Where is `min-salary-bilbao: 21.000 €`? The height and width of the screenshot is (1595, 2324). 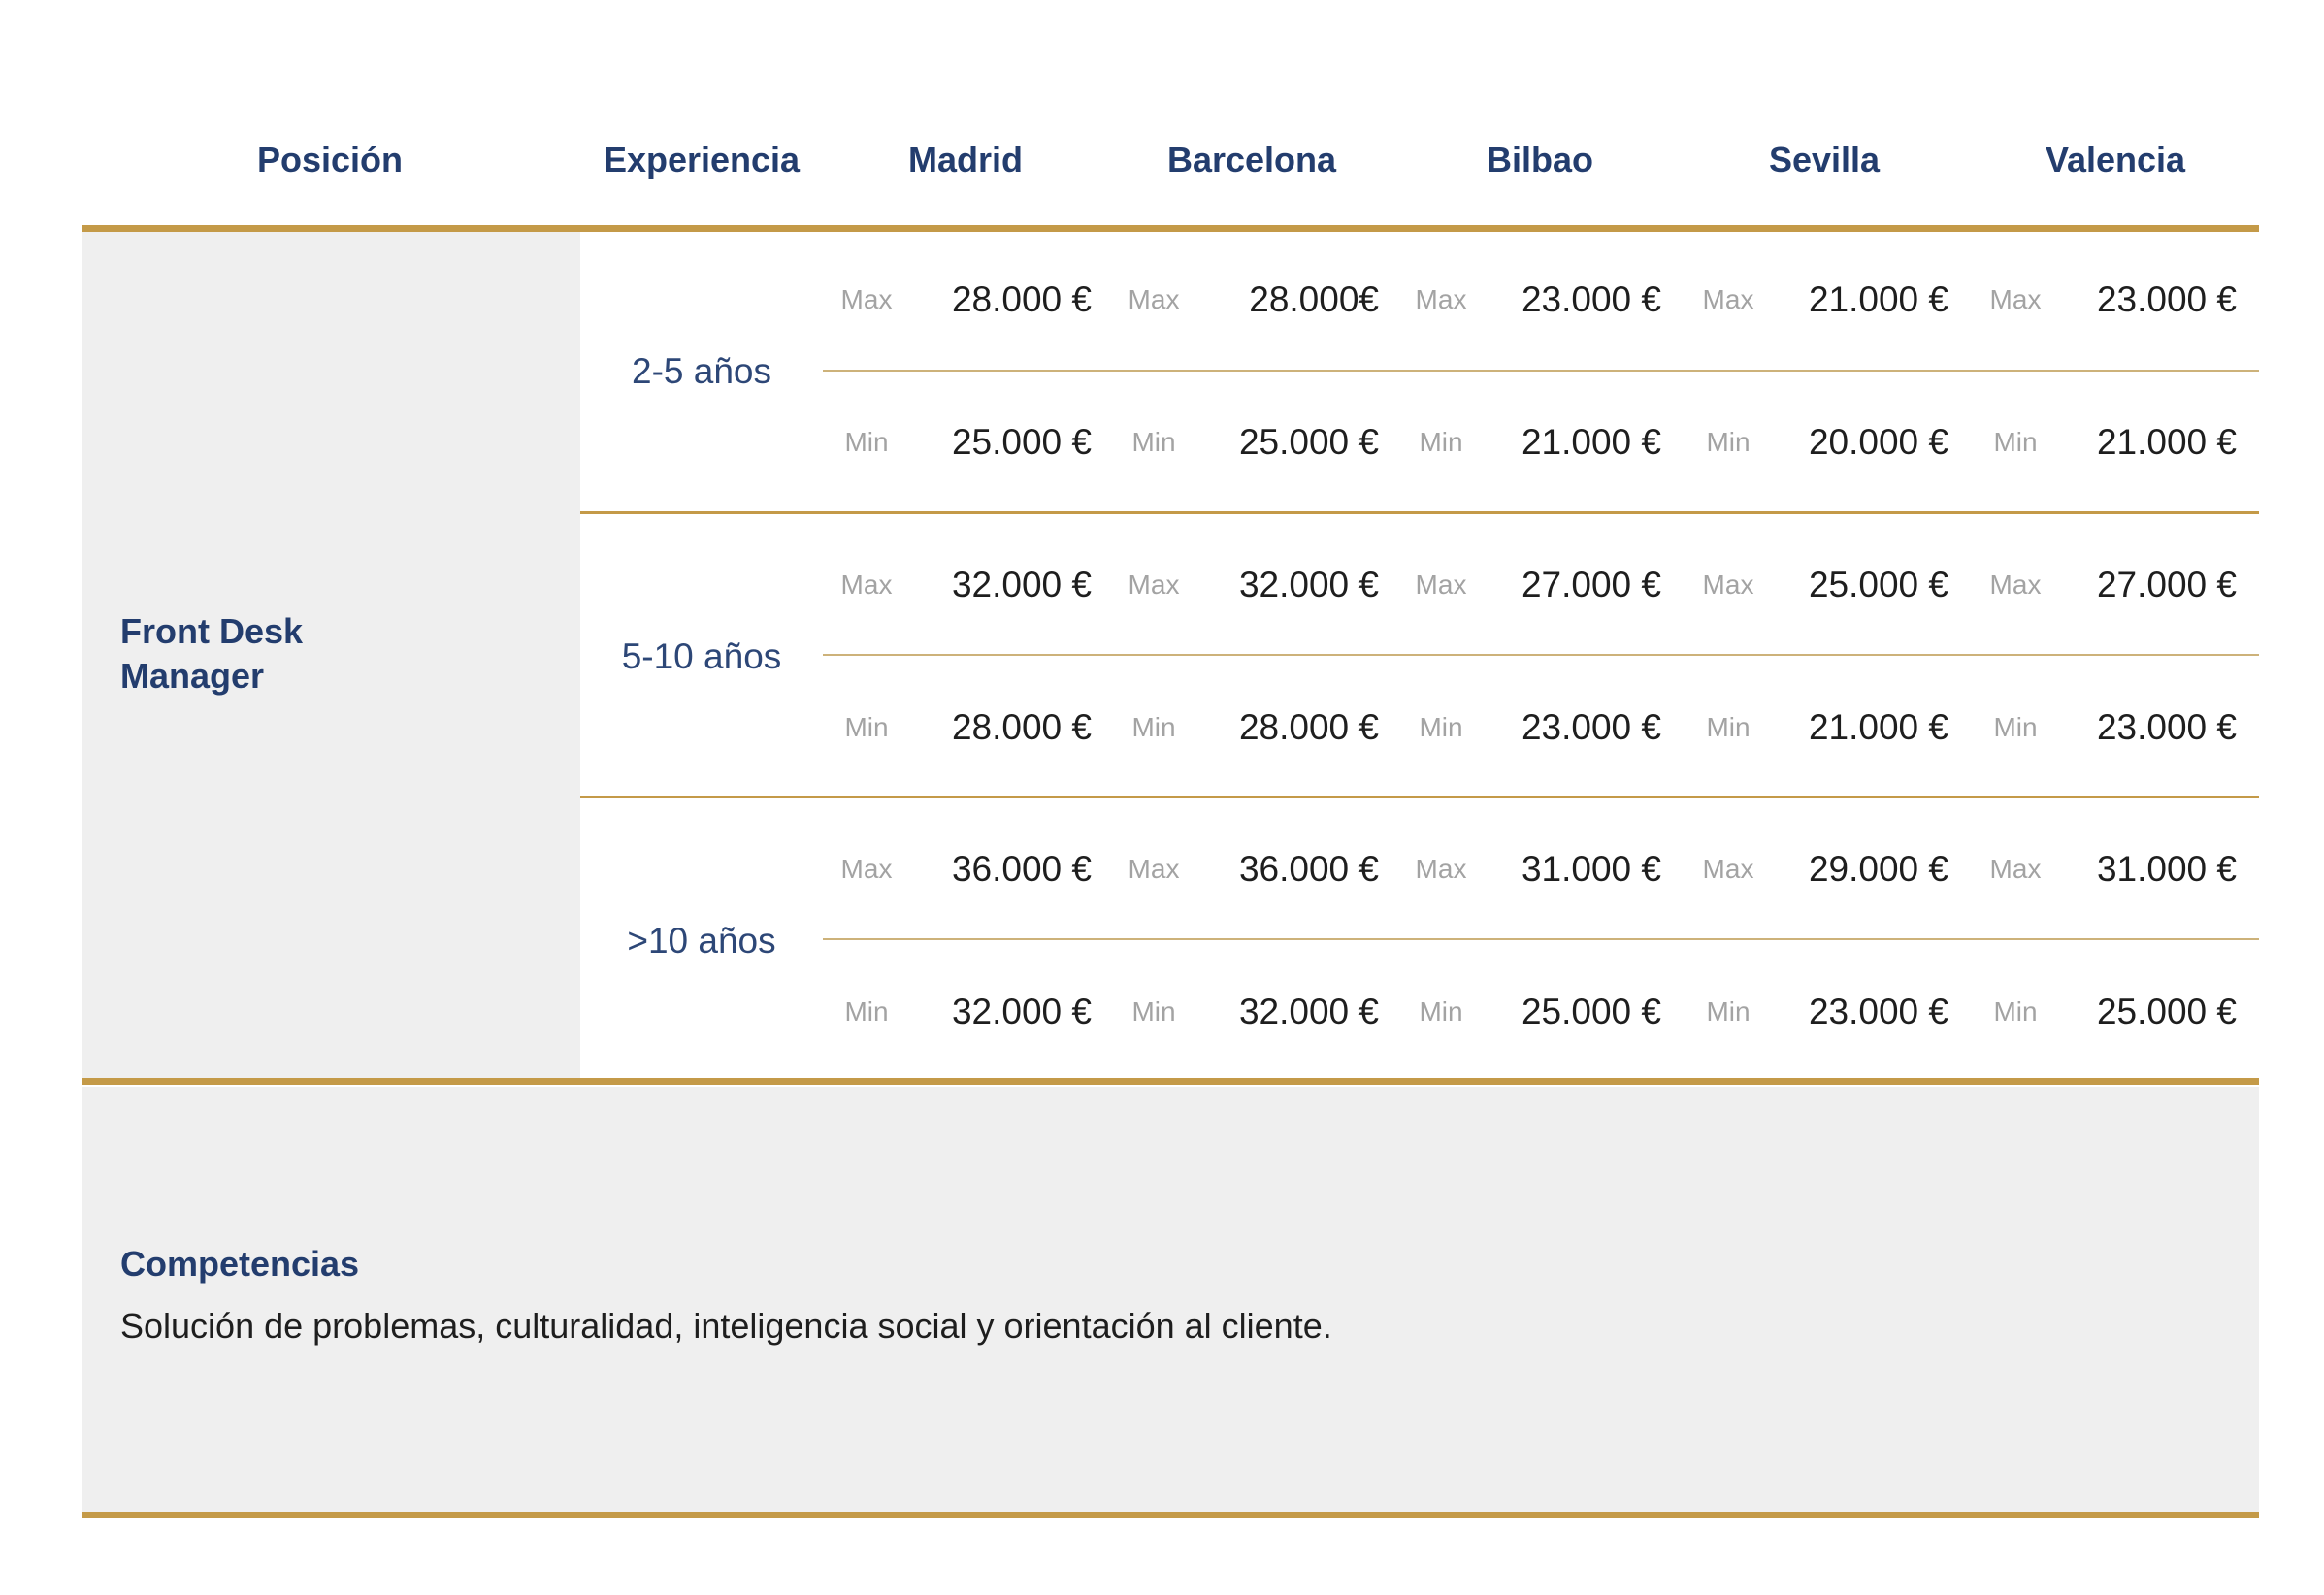 min-salary-bilbao: 21.000 € is located at coordinates (1591, 442).